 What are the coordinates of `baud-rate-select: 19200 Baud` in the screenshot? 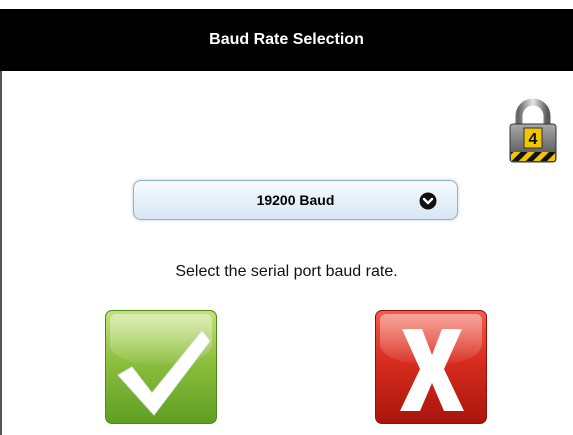 It's located at (295, 200).